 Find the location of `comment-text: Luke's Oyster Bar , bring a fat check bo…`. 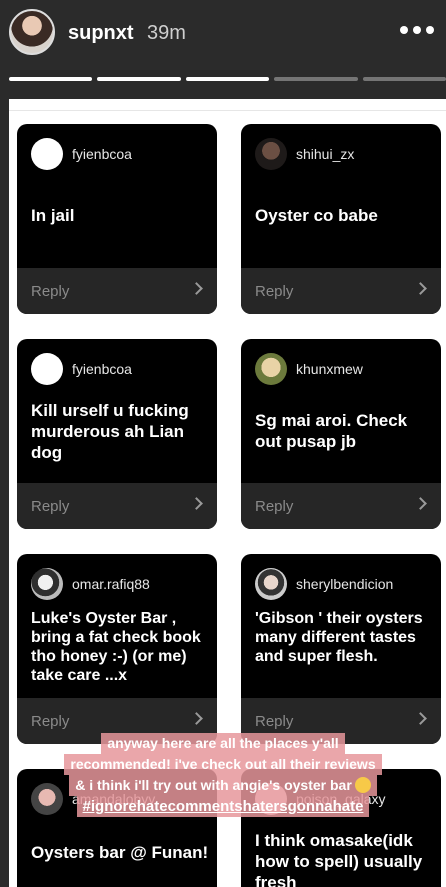

comment-text: Luke's Oyster Bar , bring a fat check bo… is located at coordinates (116, 647).